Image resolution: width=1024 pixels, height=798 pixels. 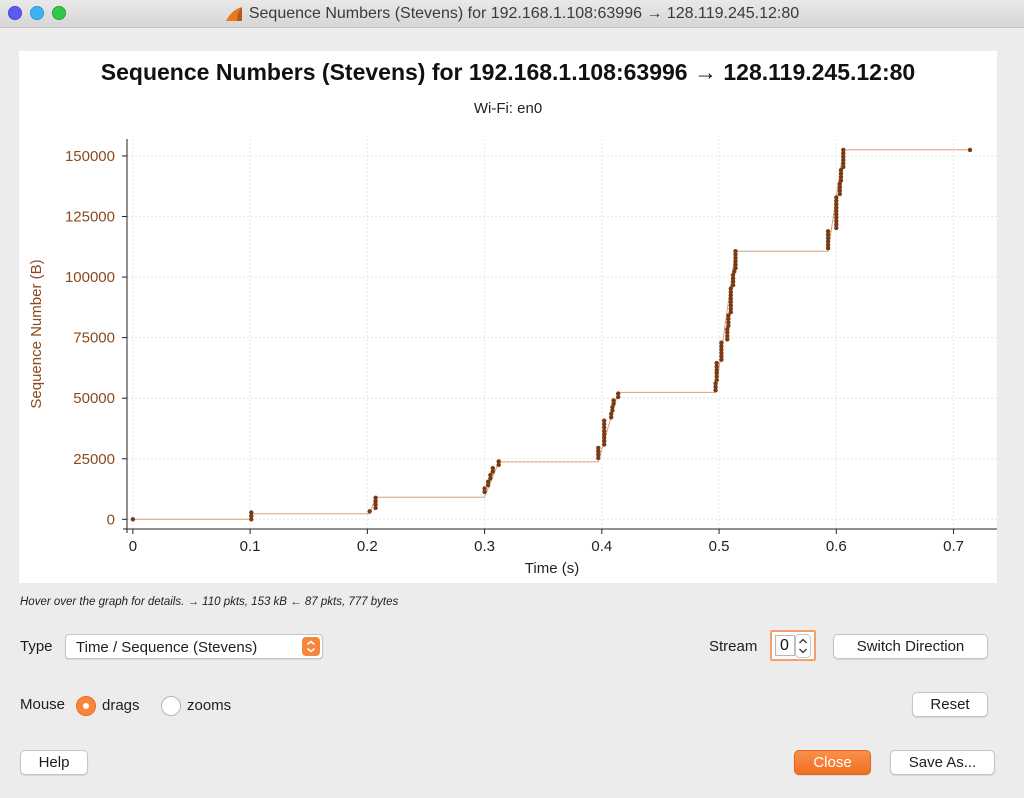 What do you see at coordinates (836, 546) in the screenshot?
I see `x-tick-label: 0.6` at bounding box center [836, 546].